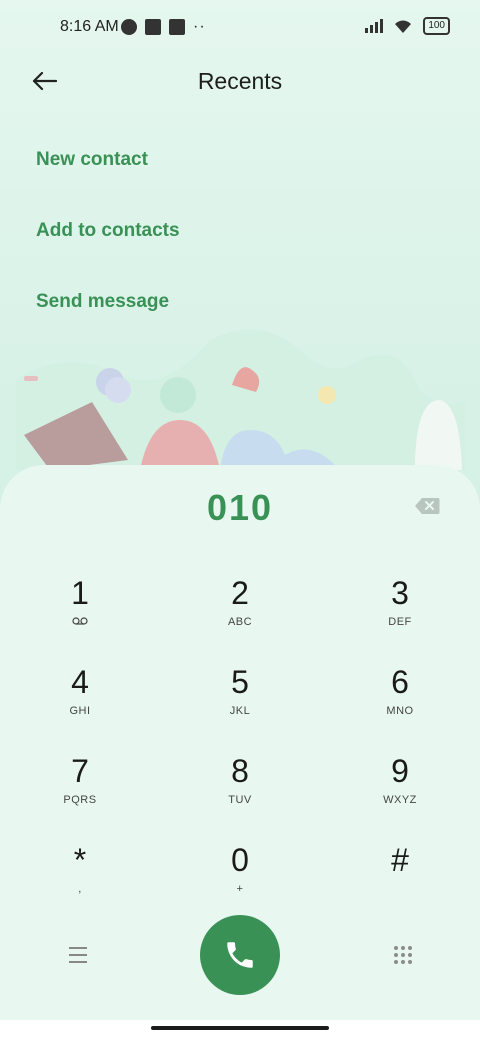 Image resolution: width=480 pixels, height=1040 pixels. Describe the element at coordinates (80, 622) in the screenshot. I see `voicemail-icon` at that location.